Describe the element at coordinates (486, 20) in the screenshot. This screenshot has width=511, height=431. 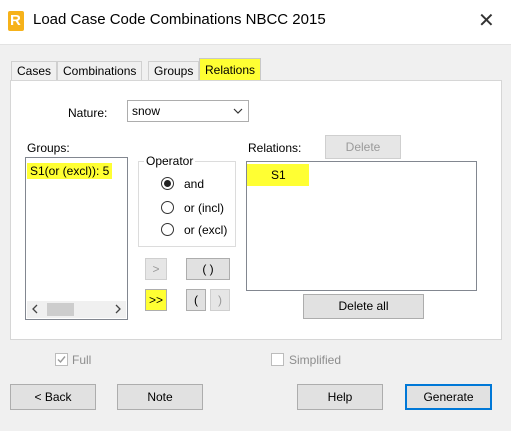
I see `close-icon: ✕` at that location.